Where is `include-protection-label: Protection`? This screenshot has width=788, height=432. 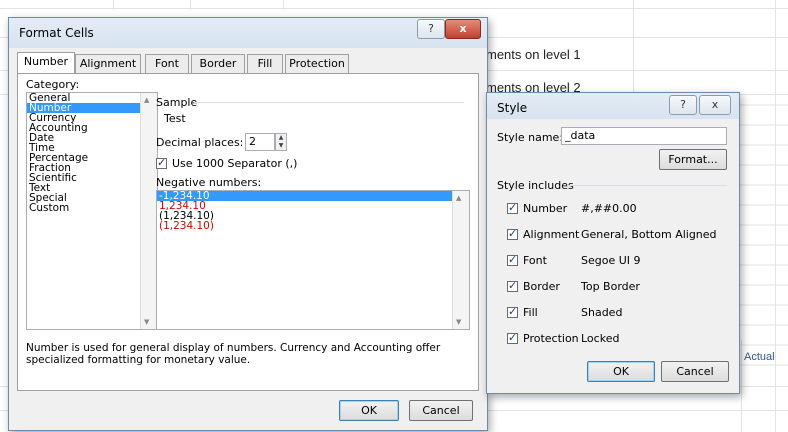 include-protection-label: Protection is located at coordinates (551, 338).